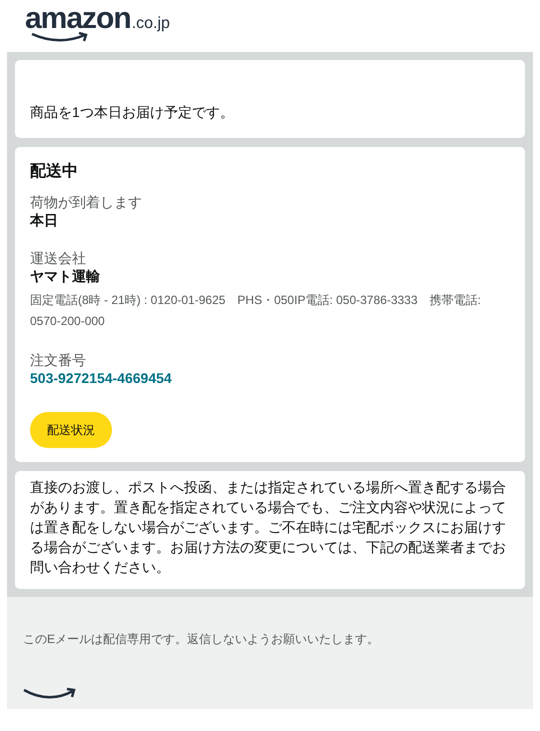  What do you see at coordinates (78, 19) in the screenshot?
I see `logo-wordmark: amazon` at bounding box center [78, 19].